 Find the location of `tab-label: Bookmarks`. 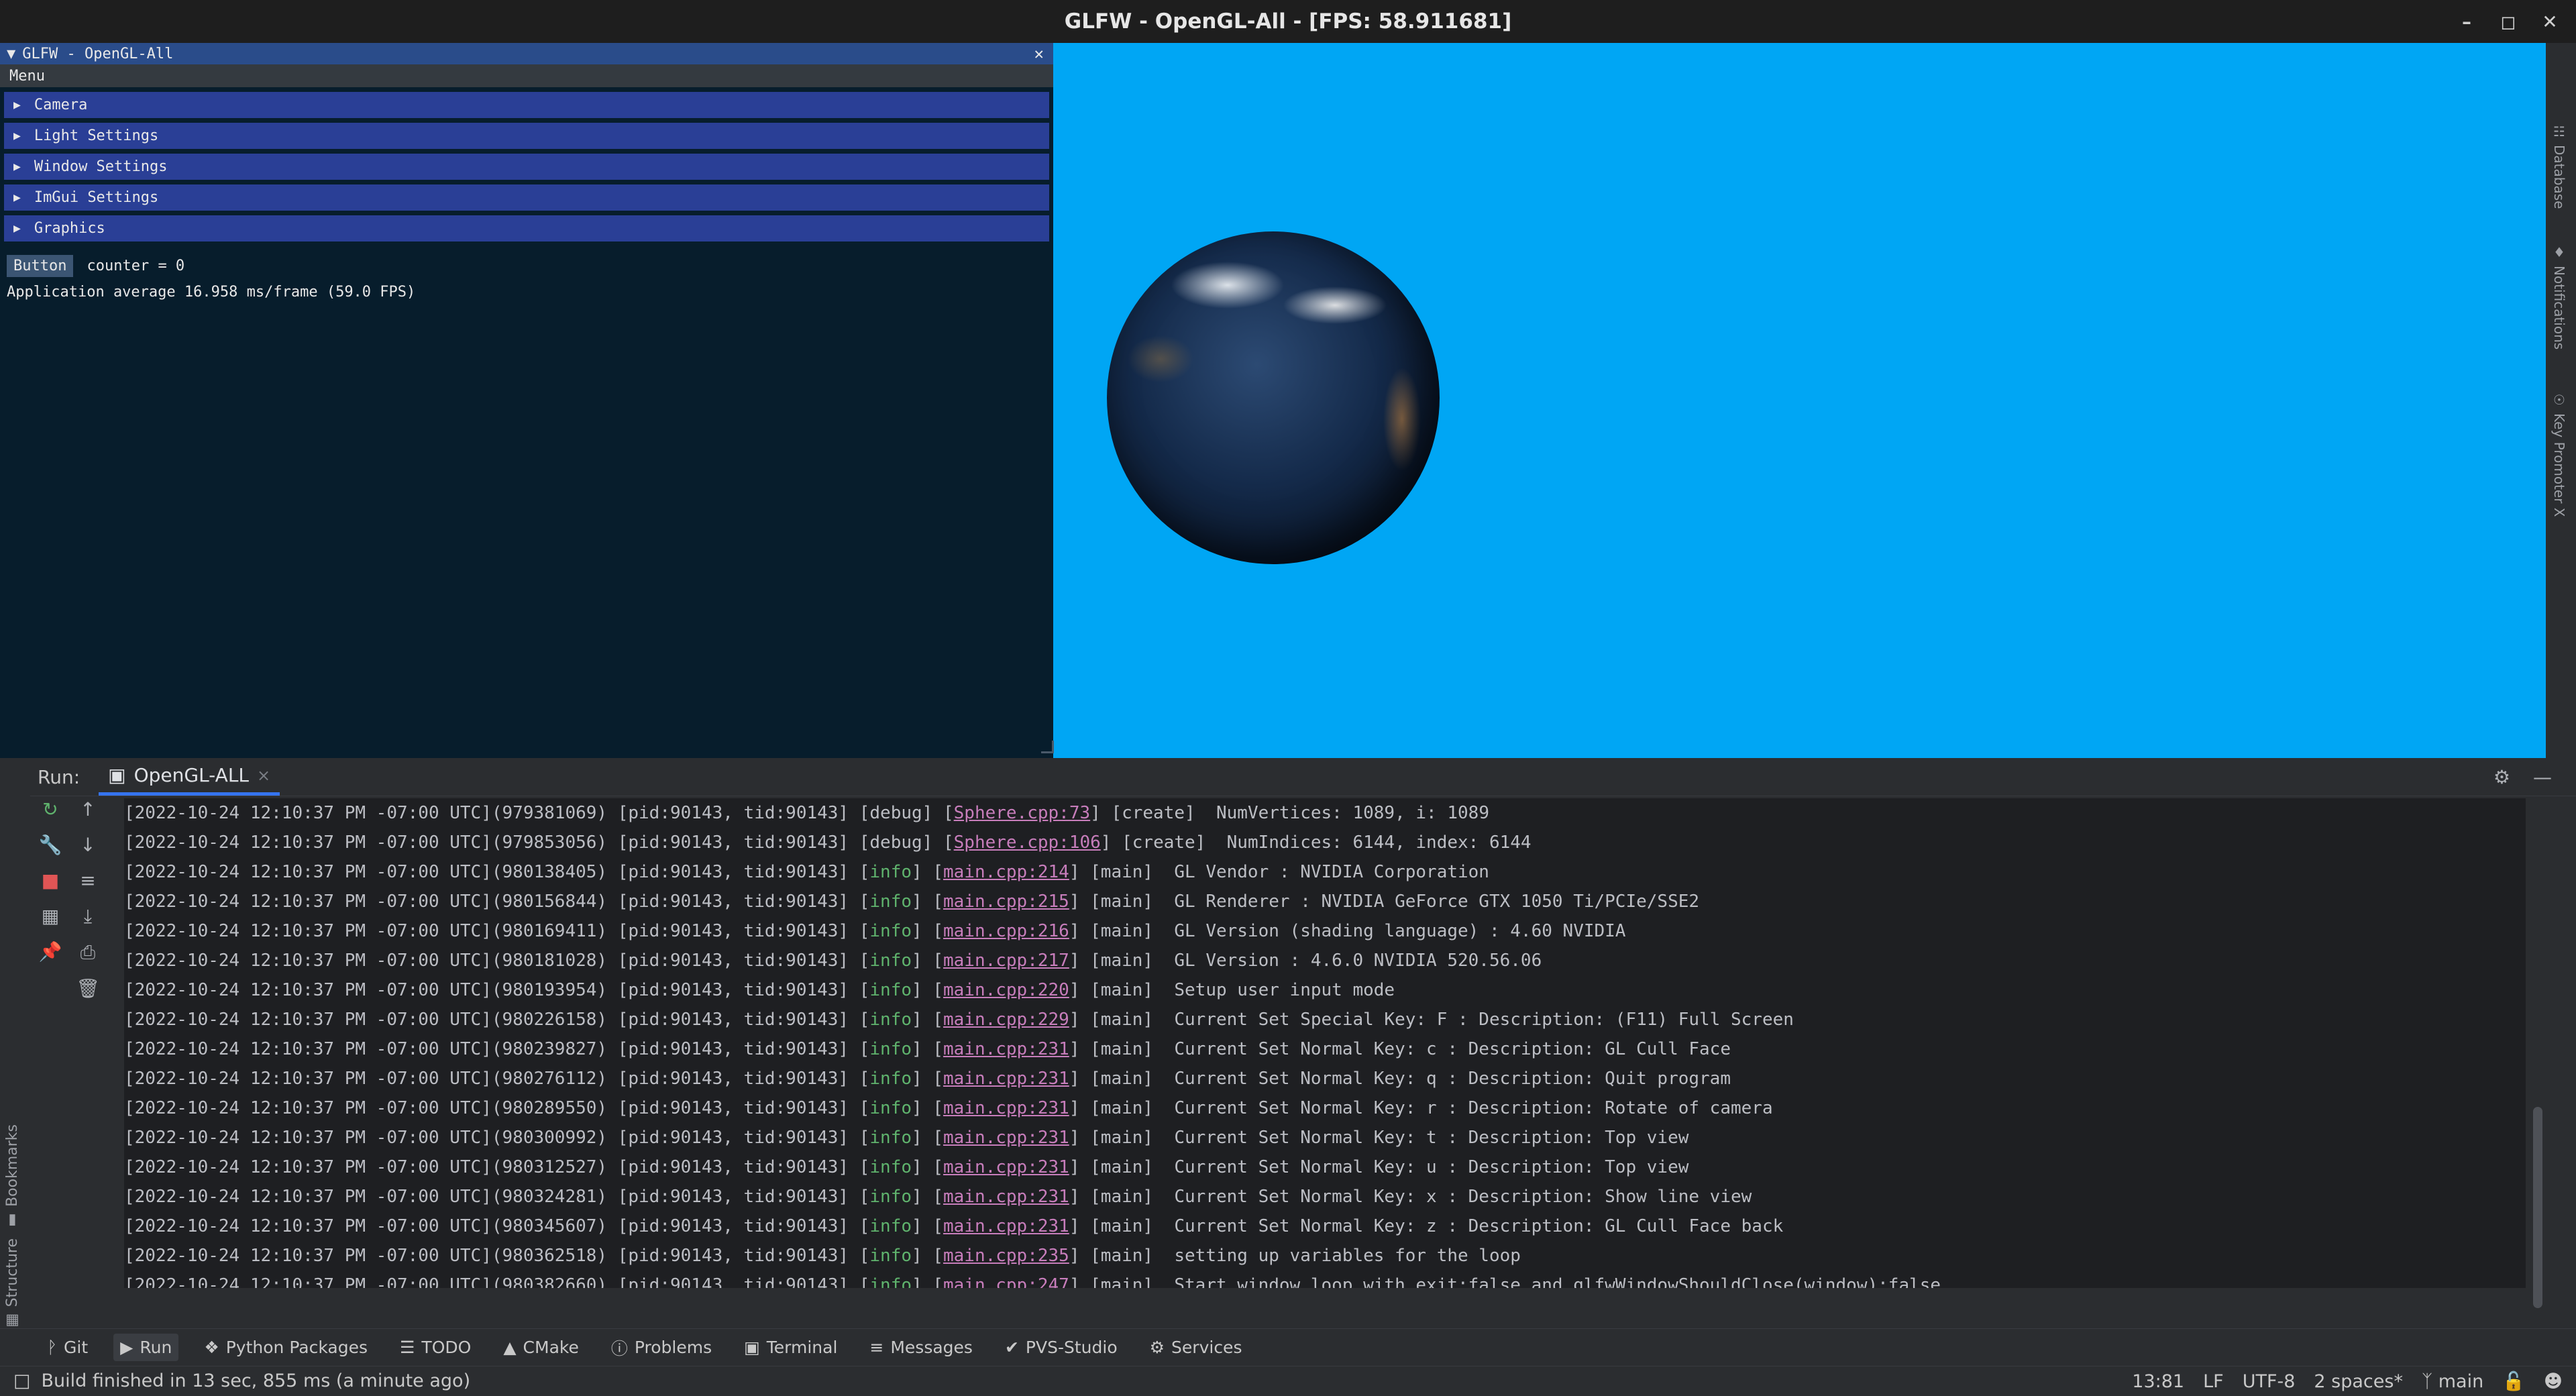

tab-label: Bookmarks is located at coordinates (12, 1165).